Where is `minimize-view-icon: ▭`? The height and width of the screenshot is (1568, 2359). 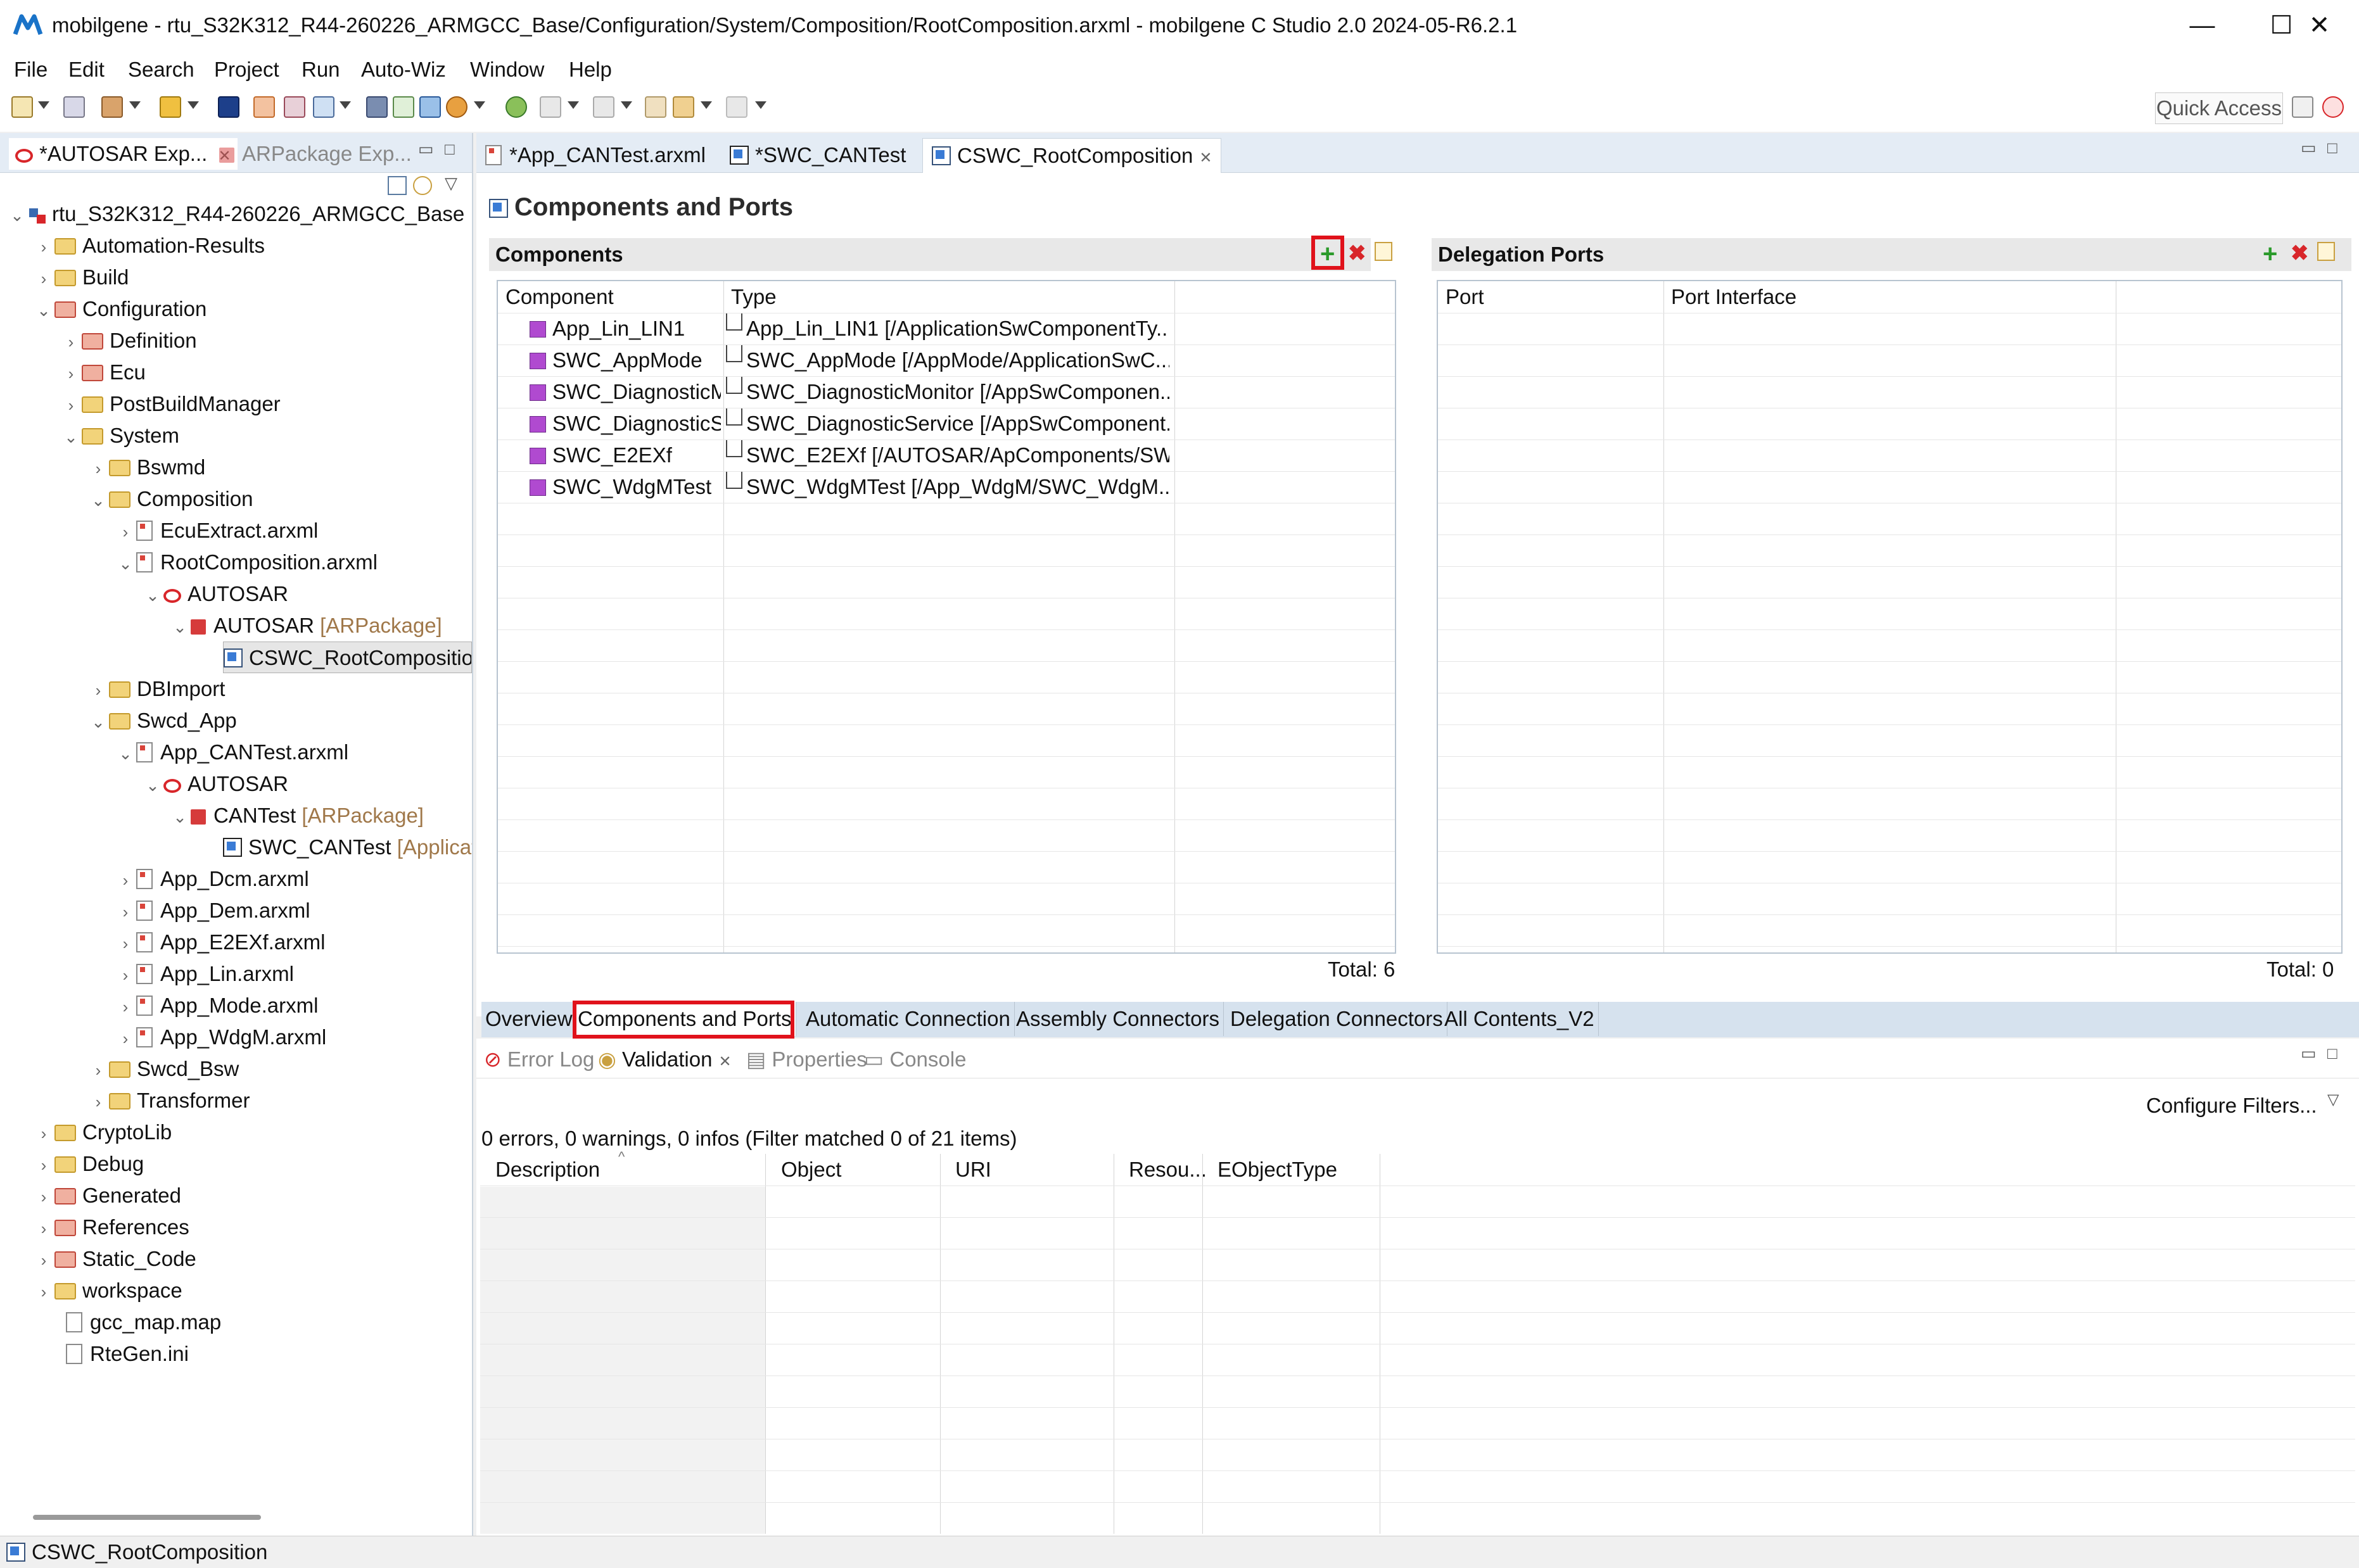 minimize-view-icon: ▭ is located at coordinates (2309, 1053).